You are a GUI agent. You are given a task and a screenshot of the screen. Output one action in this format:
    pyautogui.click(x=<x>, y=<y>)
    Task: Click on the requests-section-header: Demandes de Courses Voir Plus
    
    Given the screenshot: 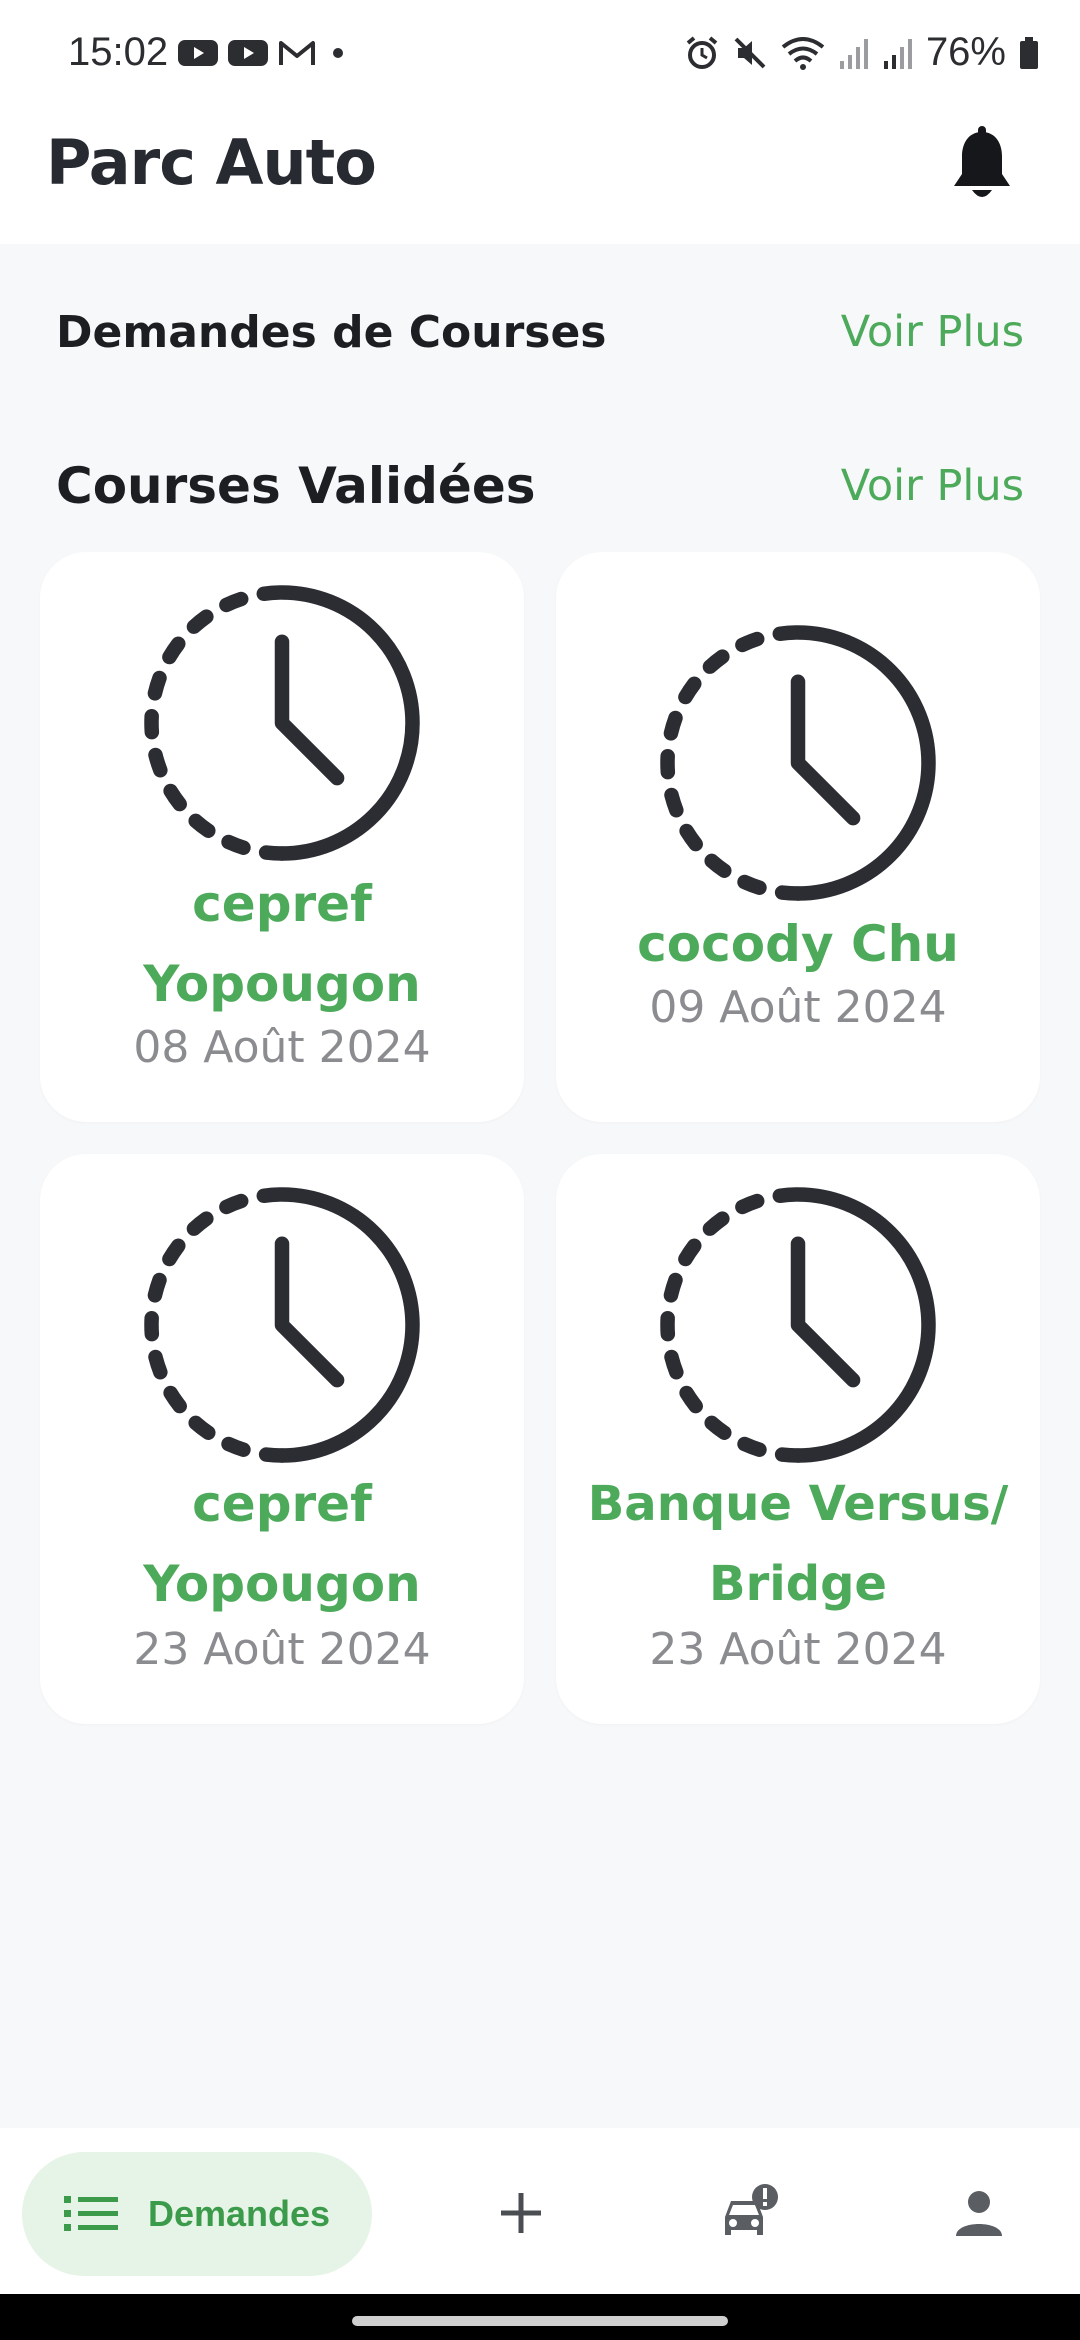 What is the action you would take?
    pyautogui.click(x=540, y=332)
    